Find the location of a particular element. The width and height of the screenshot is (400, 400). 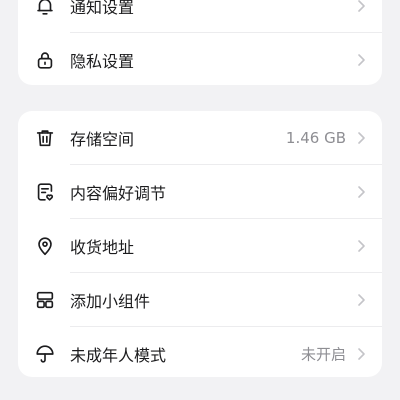

settings-row-label: 未成年人模式 is located at coordinates (118, 355).